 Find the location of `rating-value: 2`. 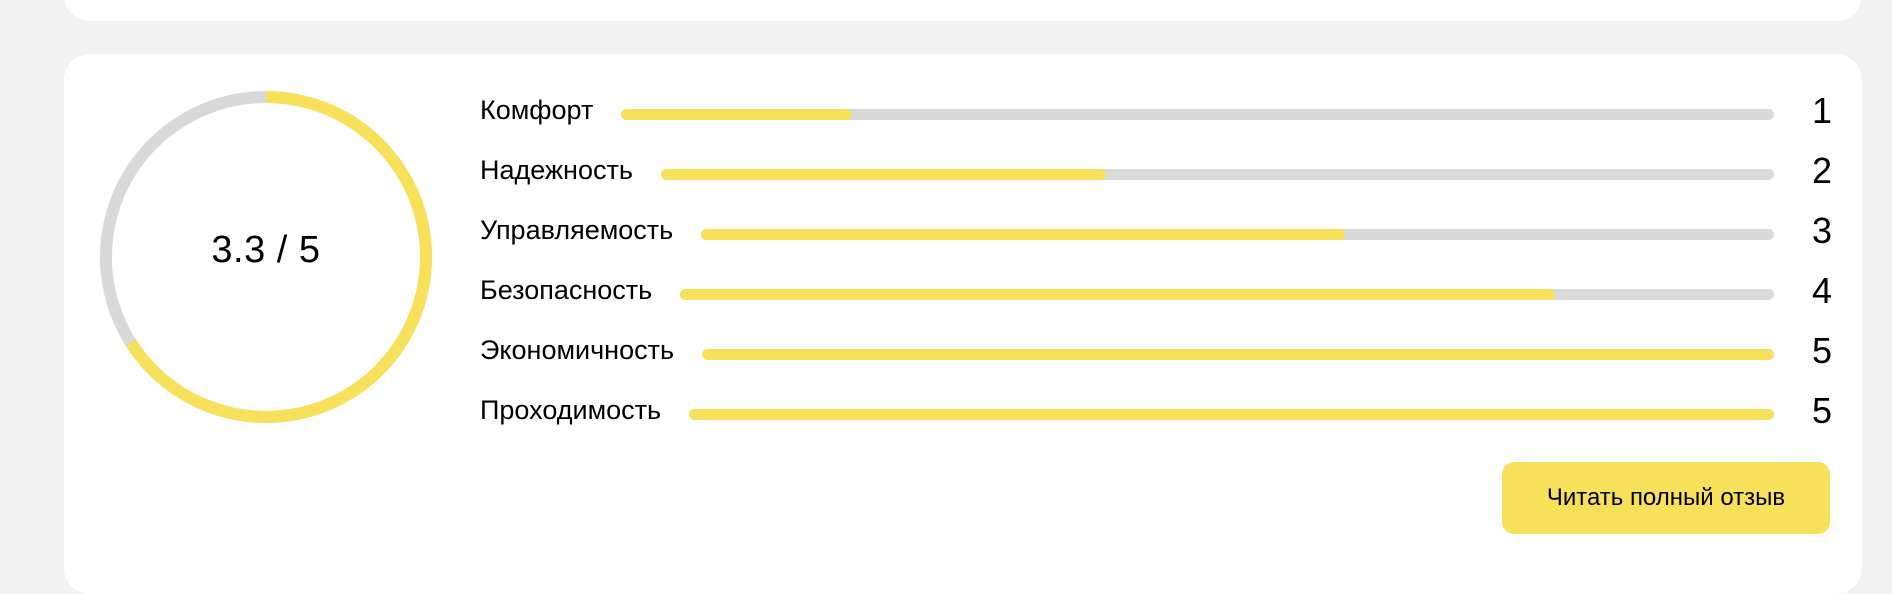

rating-value: 2 is located at coordinates (1822, 170).